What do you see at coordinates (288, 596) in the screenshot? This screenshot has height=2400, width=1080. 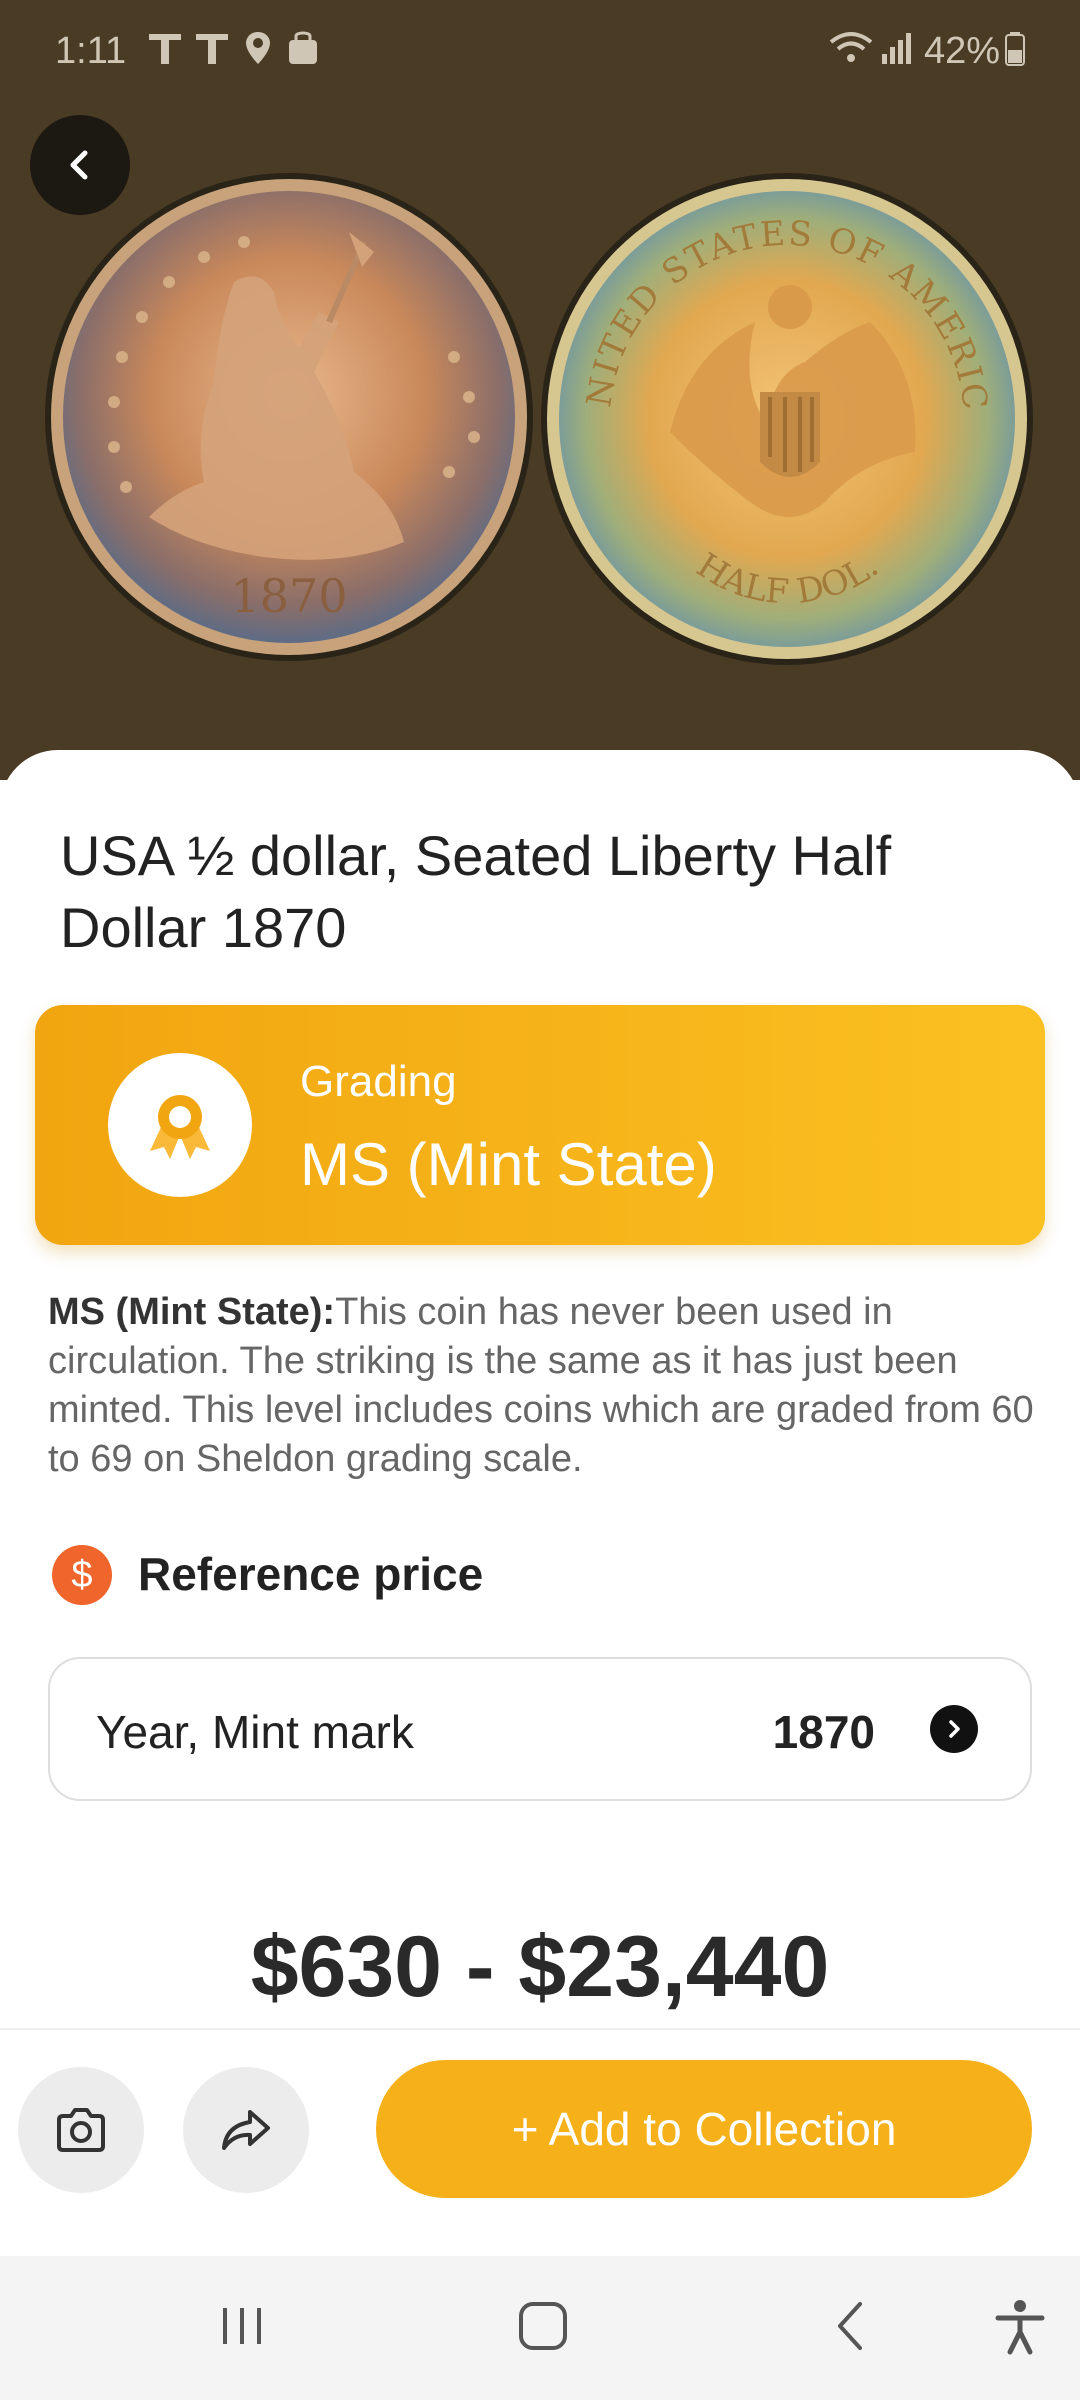 I see `coin-year-text: 1870` at bounding box center [288, 596].